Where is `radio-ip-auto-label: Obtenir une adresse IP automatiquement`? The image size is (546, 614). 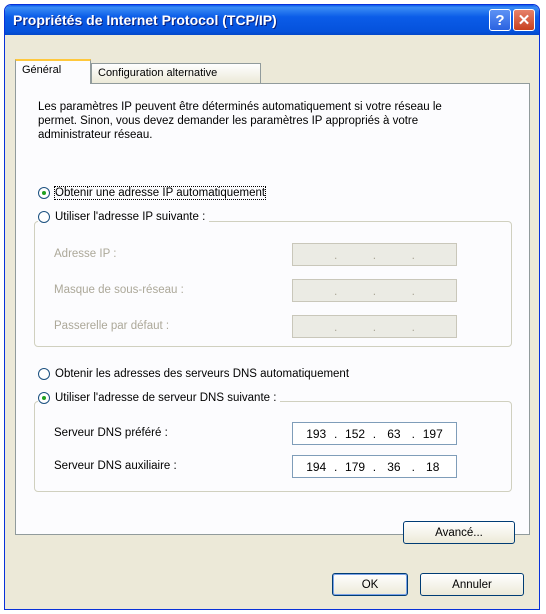
radio-ip-auto-label: Obtenir une adresse IP automatiquement is located at coordinates (160, 193).